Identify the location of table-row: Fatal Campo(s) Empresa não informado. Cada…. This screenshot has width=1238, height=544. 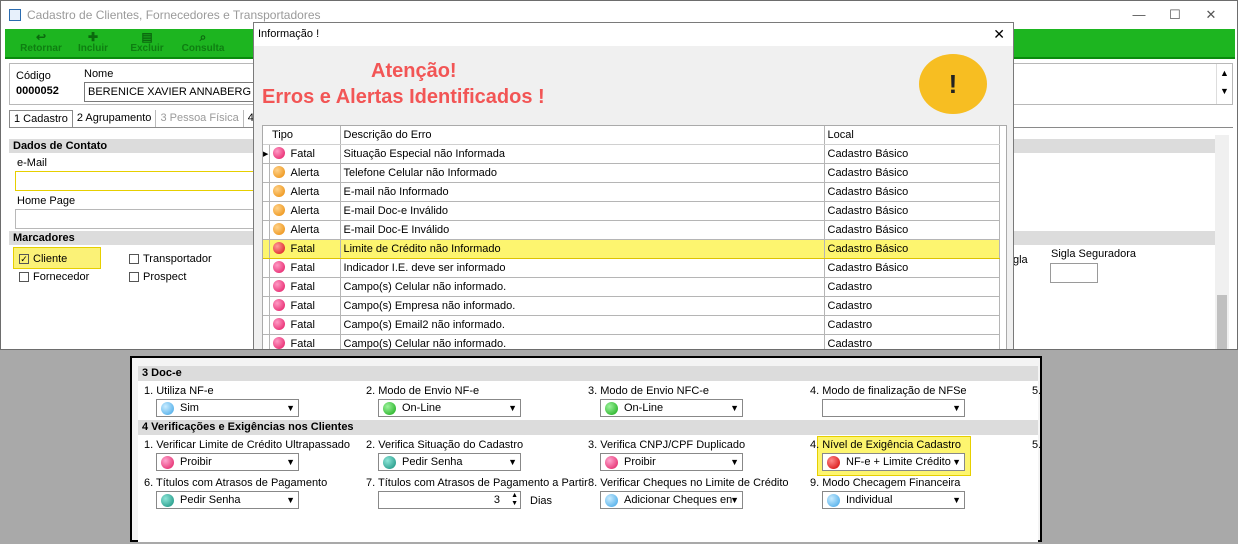
(631, 306).